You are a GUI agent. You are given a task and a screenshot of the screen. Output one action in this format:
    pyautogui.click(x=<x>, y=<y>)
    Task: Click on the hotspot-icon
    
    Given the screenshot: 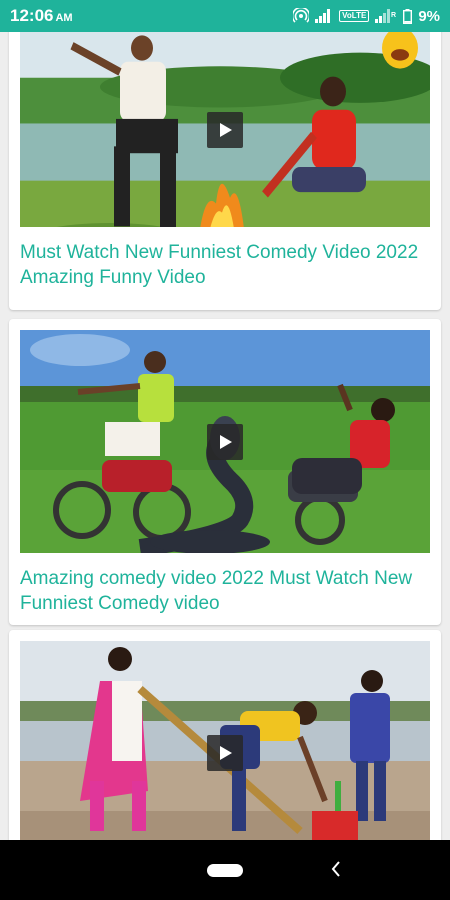 What is the action you would take?
    pyautogui.click(x=301, y=15)
    